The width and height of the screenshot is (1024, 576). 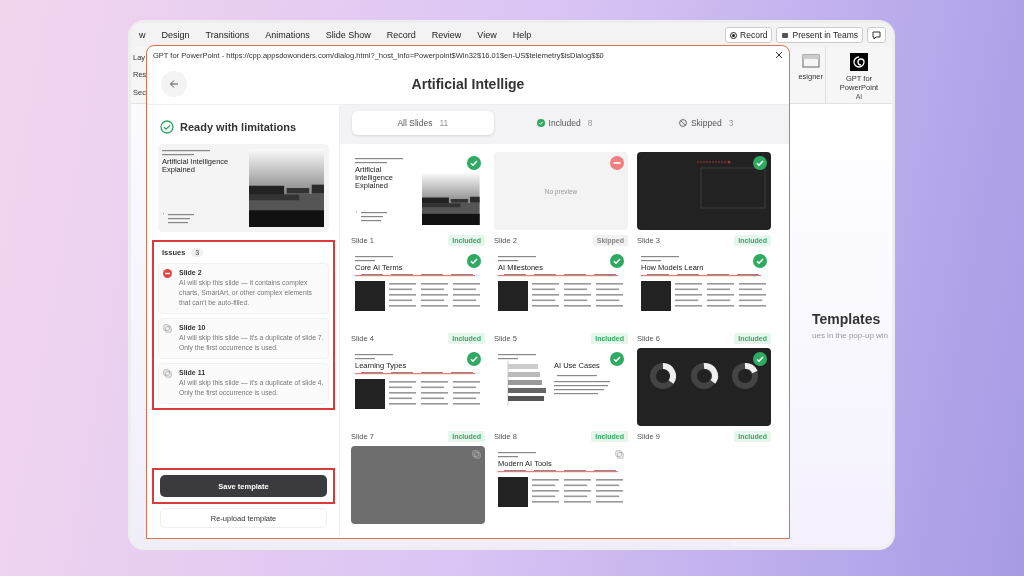 What do you see at coordinates (522, 35) in the screenshot?
I see `ribbon-tab: Help` at bounding box center [522, 35].